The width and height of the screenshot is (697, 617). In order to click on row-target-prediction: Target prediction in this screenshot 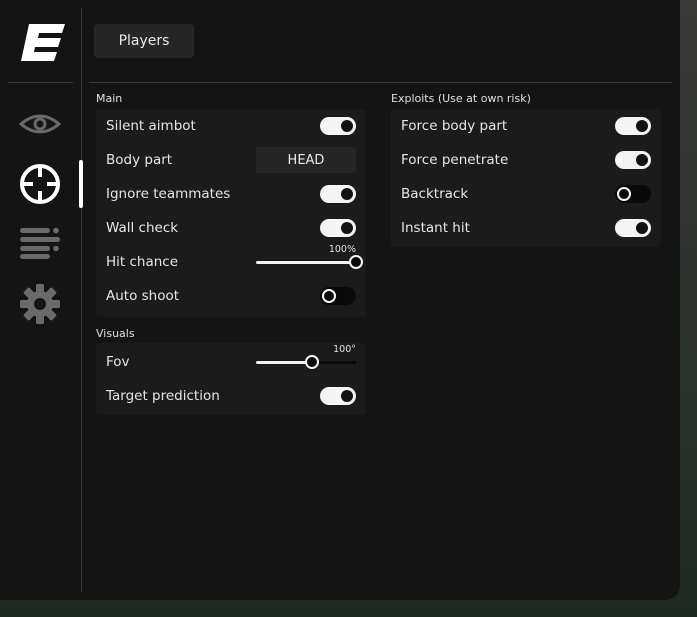, I will do `click(231, 396)`.